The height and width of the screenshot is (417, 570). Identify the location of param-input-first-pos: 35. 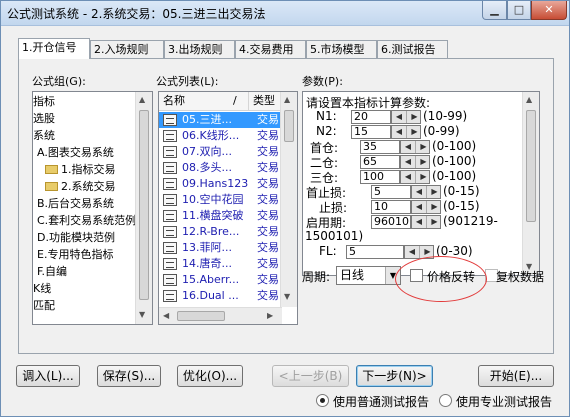
(380, 147).